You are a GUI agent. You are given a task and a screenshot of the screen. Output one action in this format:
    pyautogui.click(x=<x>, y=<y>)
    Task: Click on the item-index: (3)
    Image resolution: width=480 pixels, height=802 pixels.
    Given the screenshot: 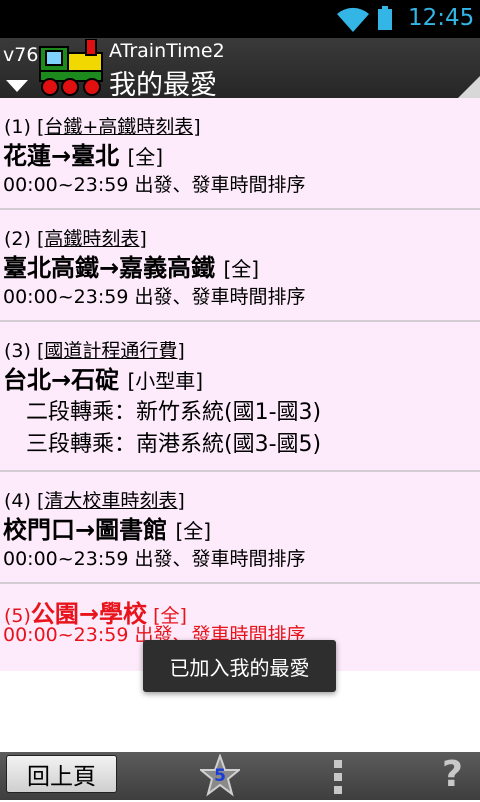 What is the action you would take?
    pyautogui.click(x=17, y=351)
    